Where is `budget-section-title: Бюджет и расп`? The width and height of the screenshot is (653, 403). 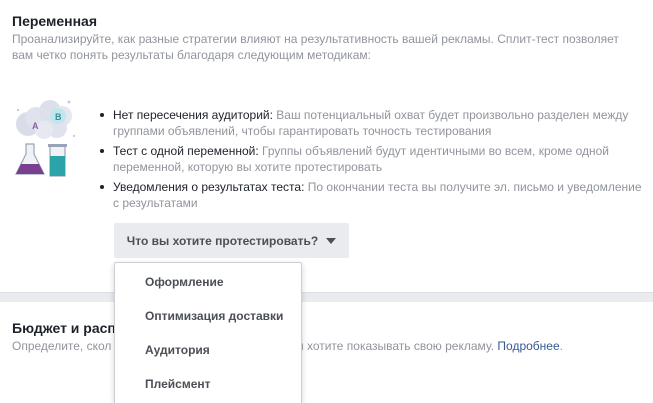
budget-section-title: Бюджет и расп is located at coordinates (64, 328).